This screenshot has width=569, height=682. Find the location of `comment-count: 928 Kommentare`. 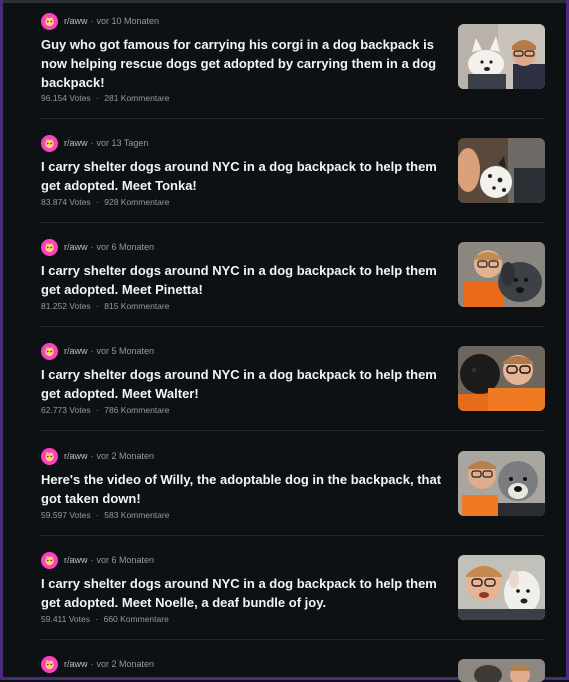

comment-count: 928 Kommentare is located at coordinates (136, 202).